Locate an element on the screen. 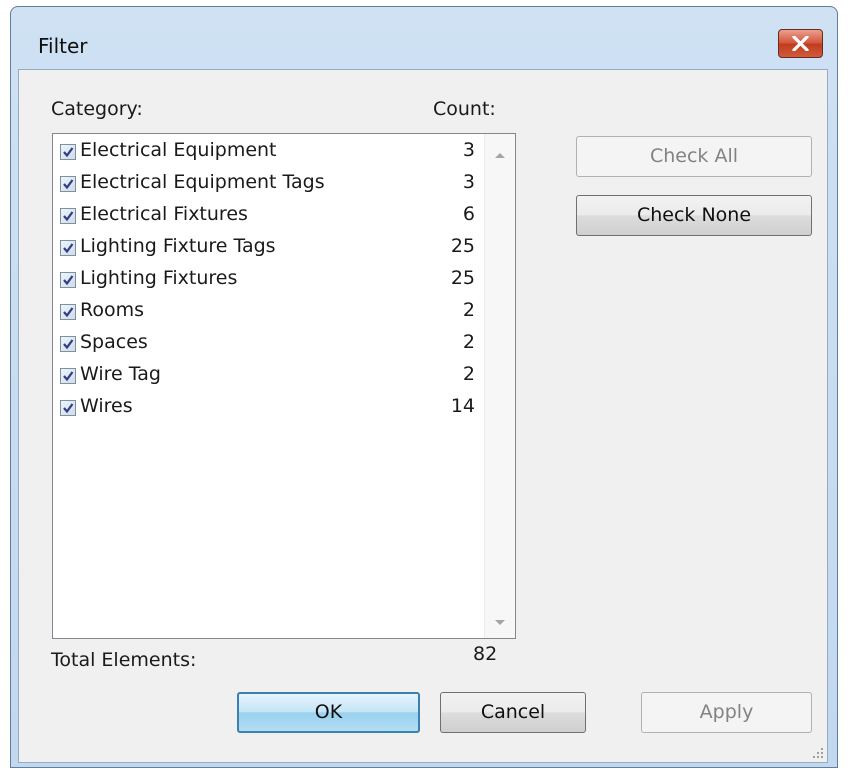 The height and width of the screenshot is (769, 848). resize-grip-icon is located at coordinates (817, 752).